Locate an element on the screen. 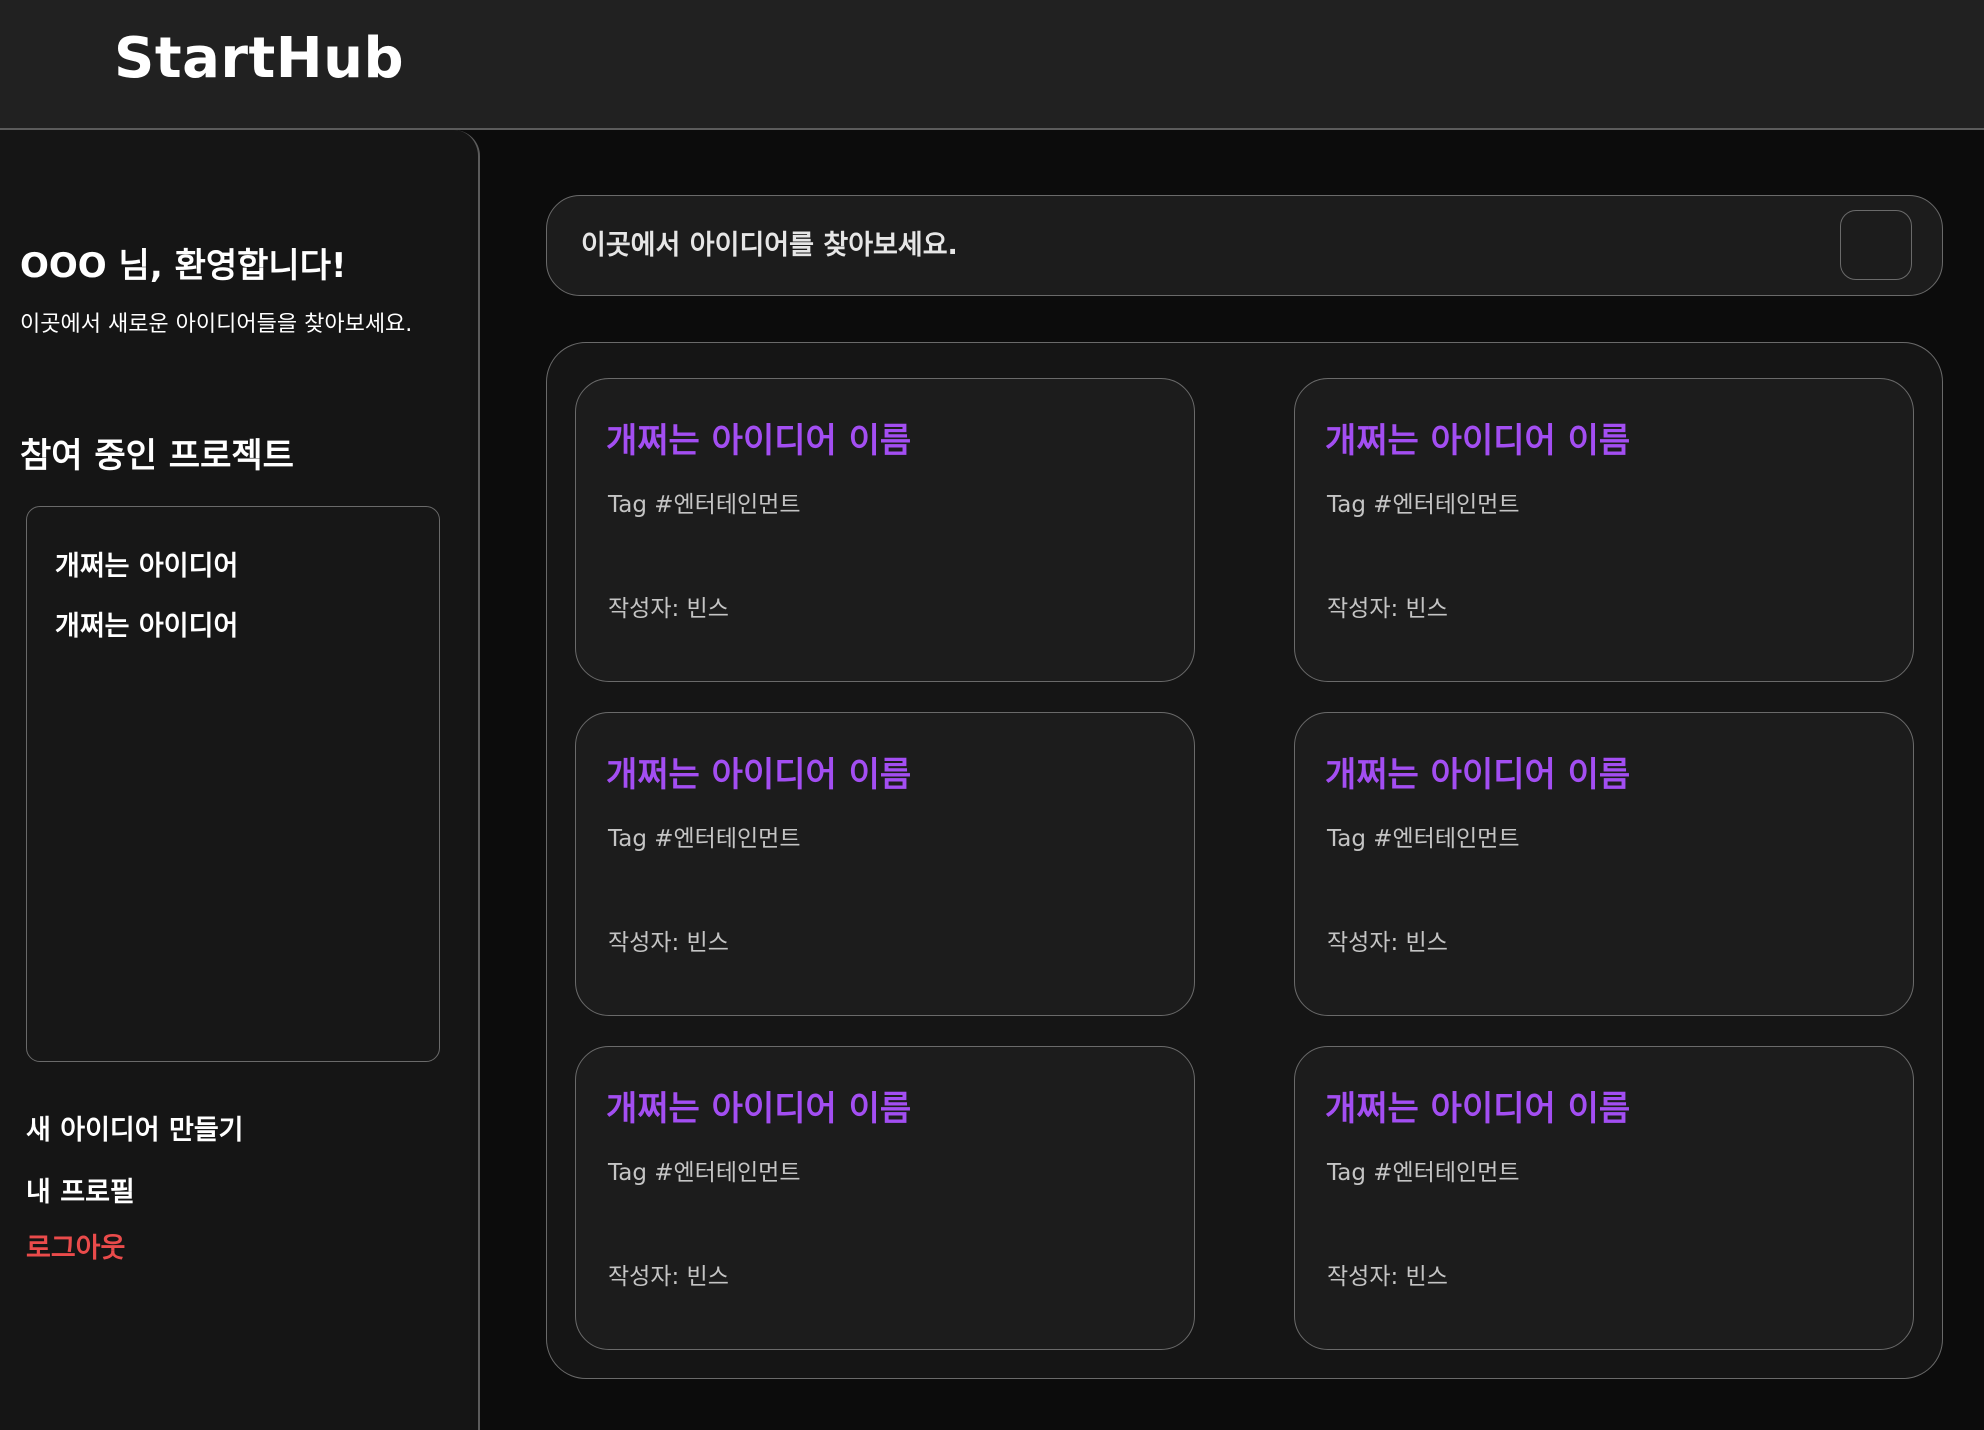 The height and width of the screenshot is (1430, 1984). projects-list: 개쩌는 아이디어 개쩌는 아이디어 is located at coordinates (233, 784).